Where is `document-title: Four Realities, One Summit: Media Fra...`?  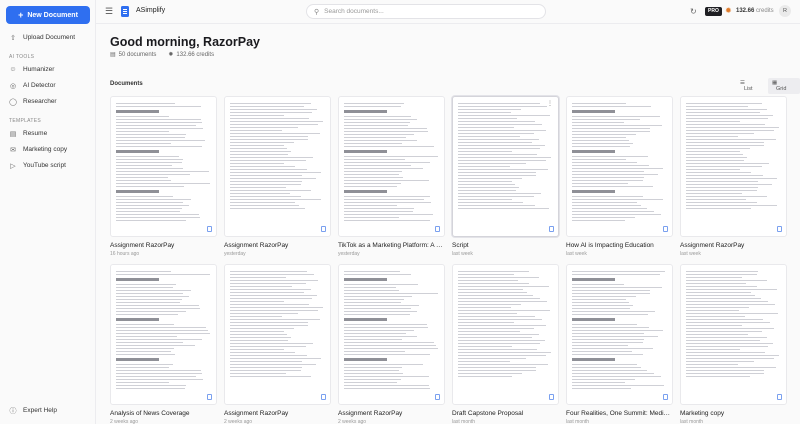
document-title: Four Realities, One Summit: Media Fra... is located at coordinates (619, 413).